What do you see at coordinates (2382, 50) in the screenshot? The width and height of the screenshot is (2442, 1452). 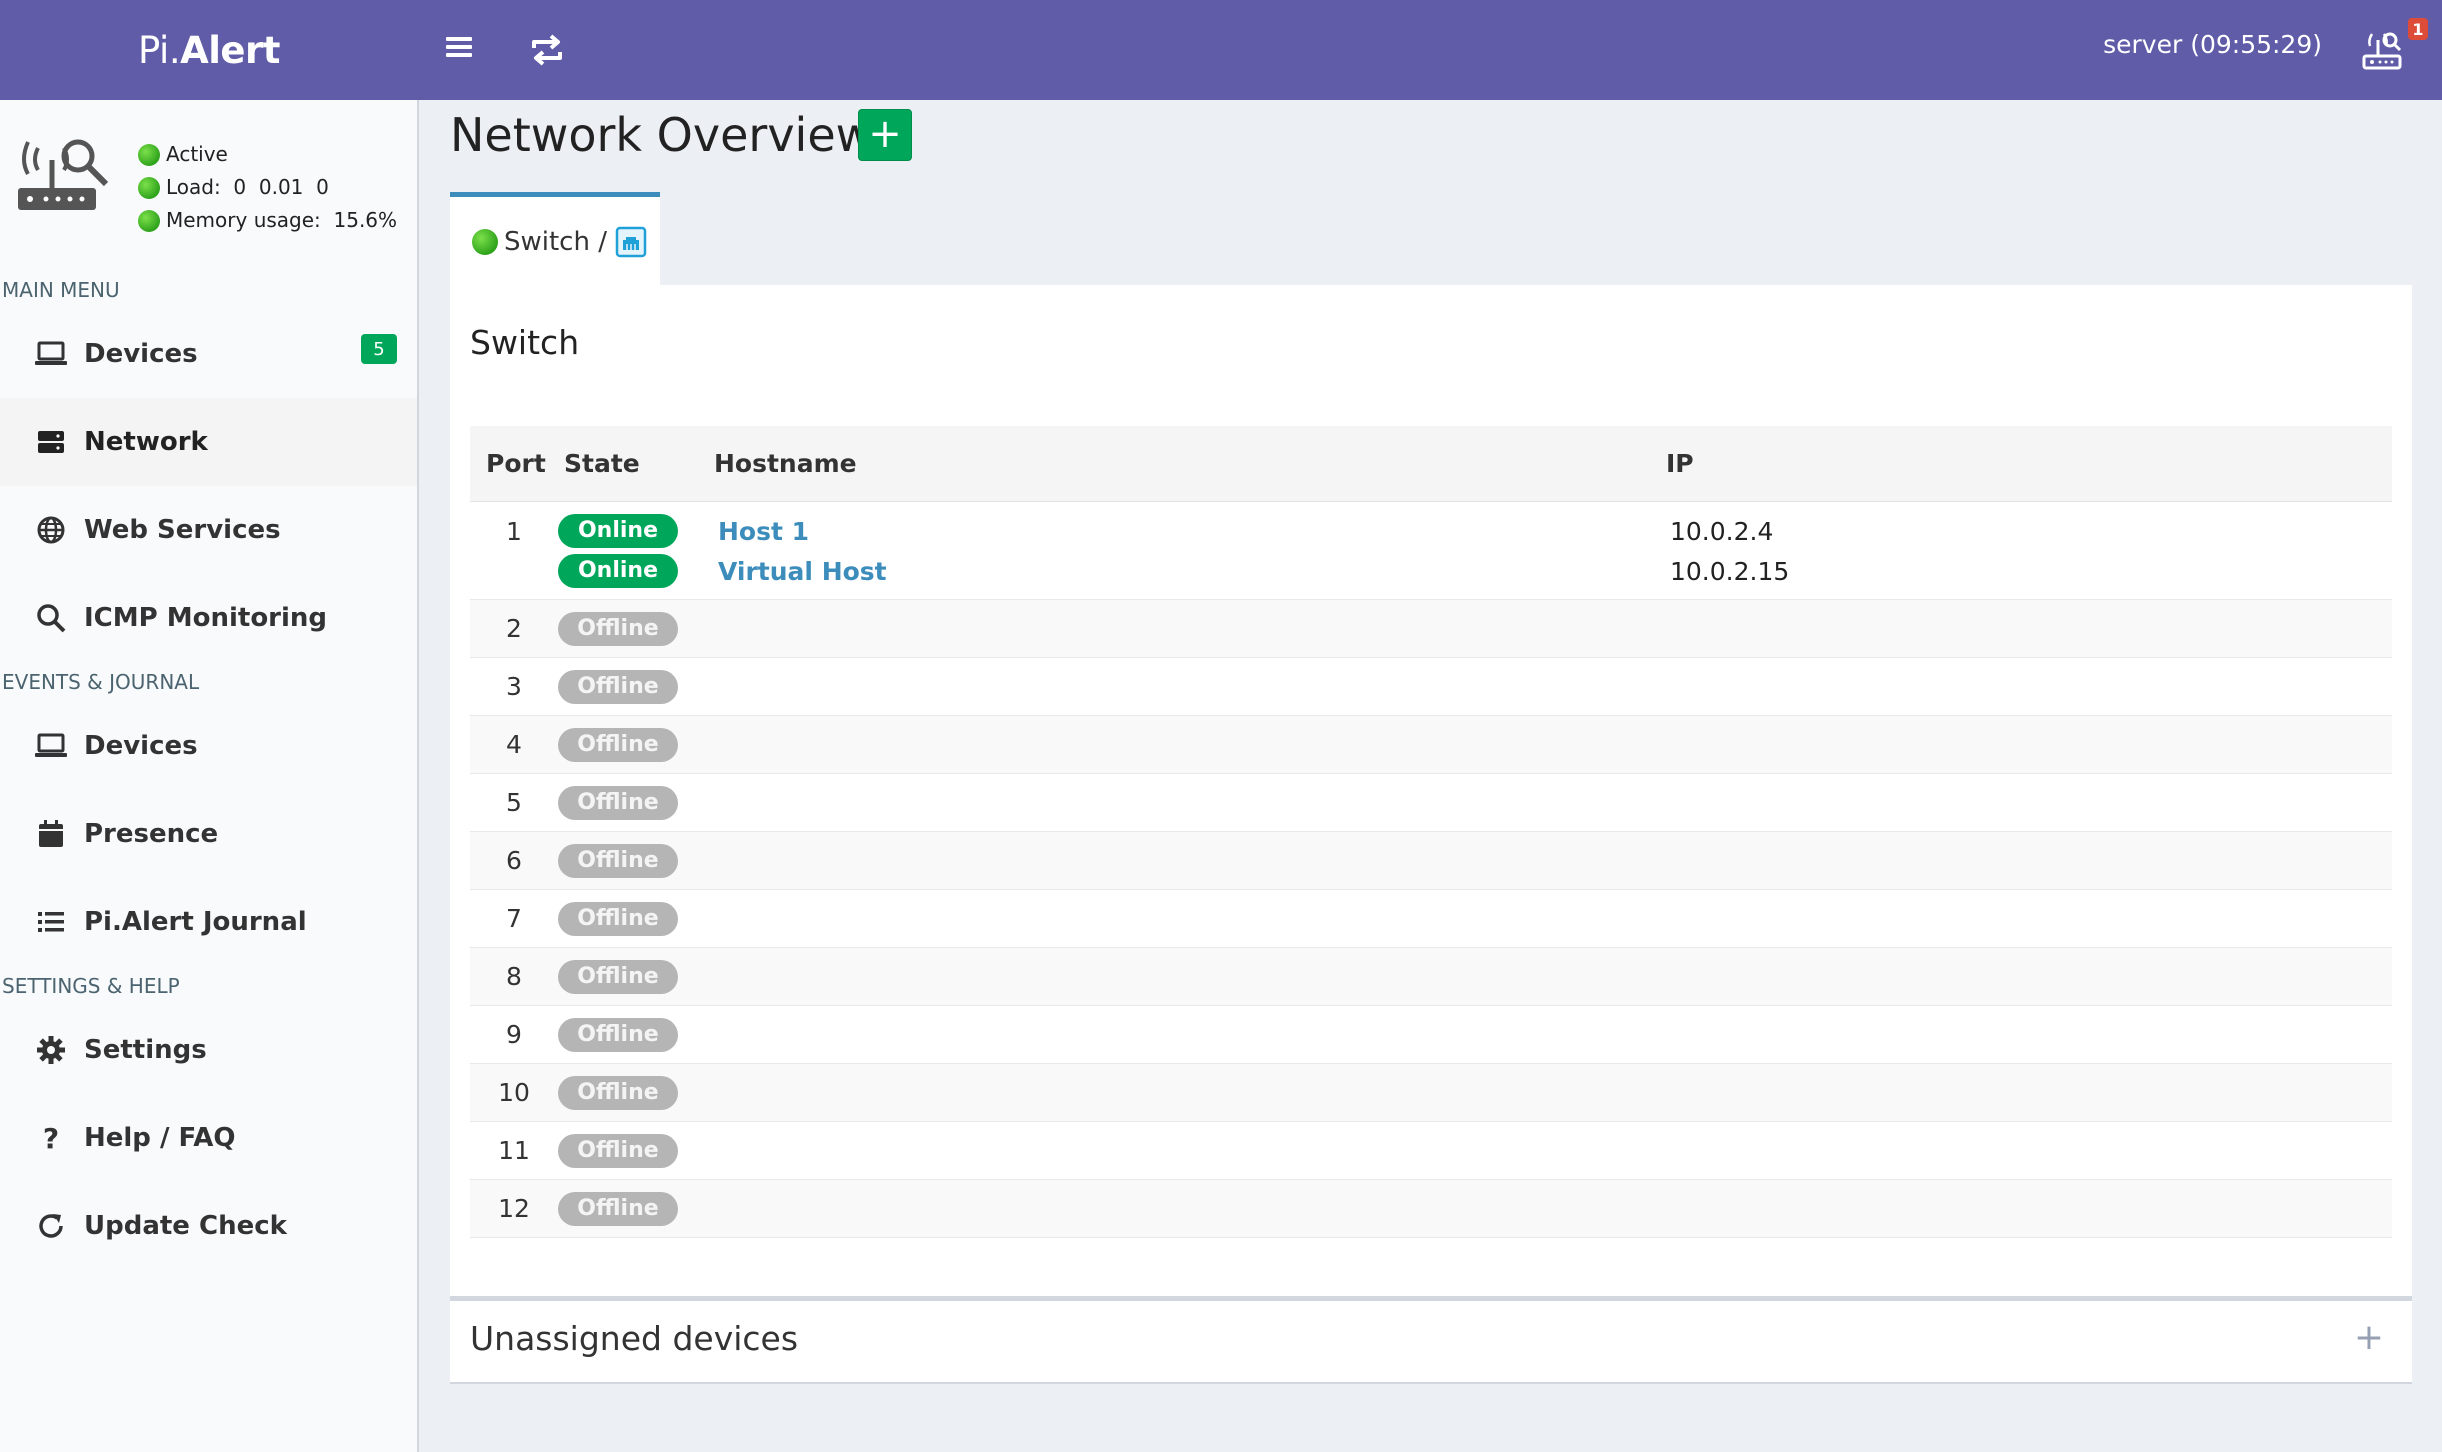 I see `router-notification-icon` at bounding box center [2382, 50].